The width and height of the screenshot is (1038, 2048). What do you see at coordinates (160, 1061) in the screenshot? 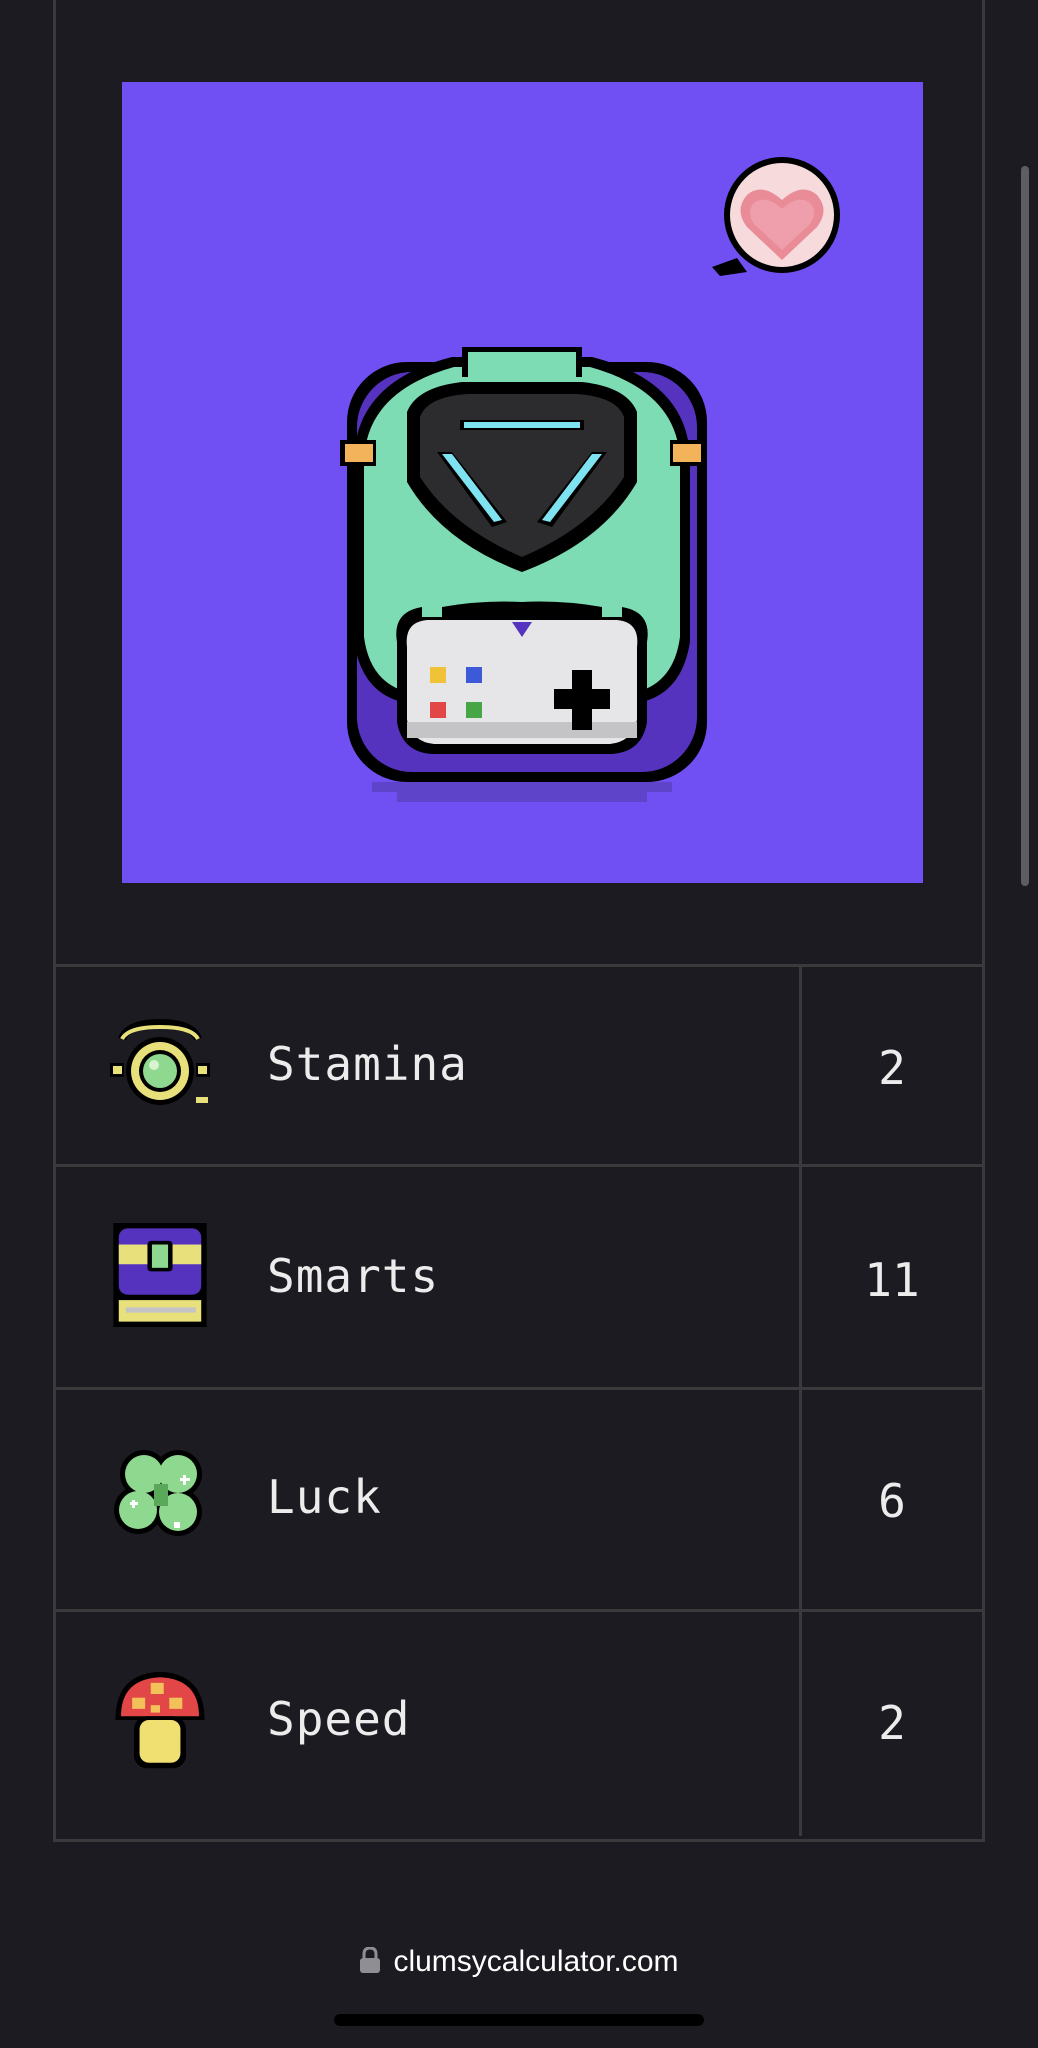
I see `amulet-icon` at bounding box center [160, 1061].